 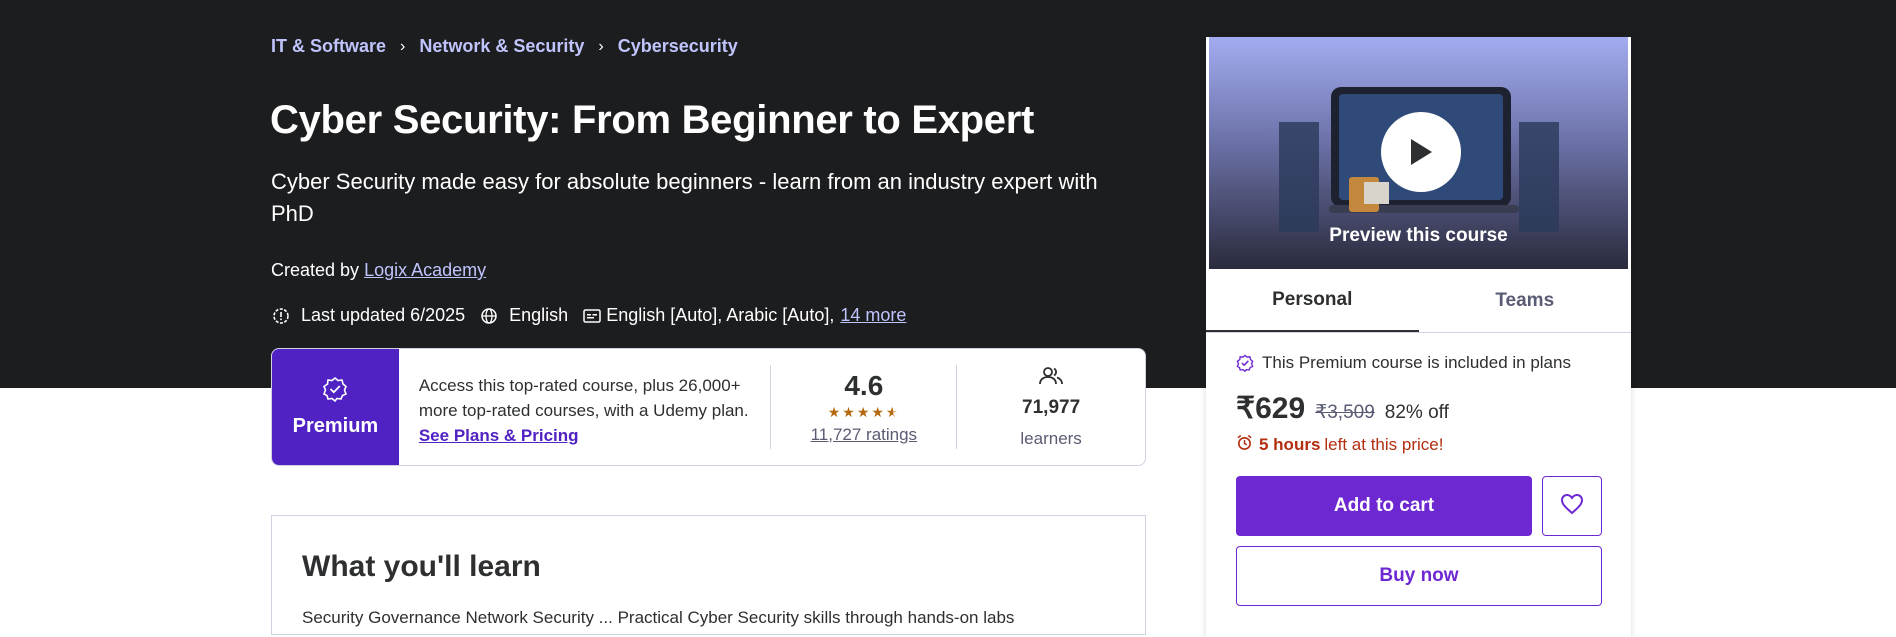 What do you see at coordinates (864, 435) in the screenshot?
I see `ratings-count-link: 11,727 ratings` at bounding box center [864, 435].